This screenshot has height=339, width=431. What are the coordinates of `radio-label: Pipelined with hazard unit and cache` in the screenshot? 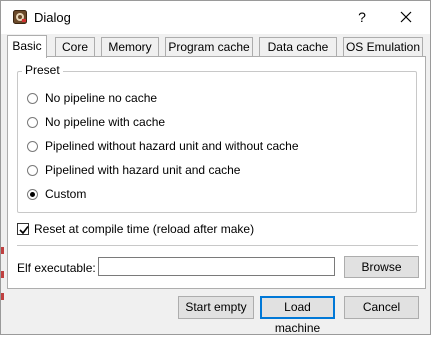 It's located at (143, 170).